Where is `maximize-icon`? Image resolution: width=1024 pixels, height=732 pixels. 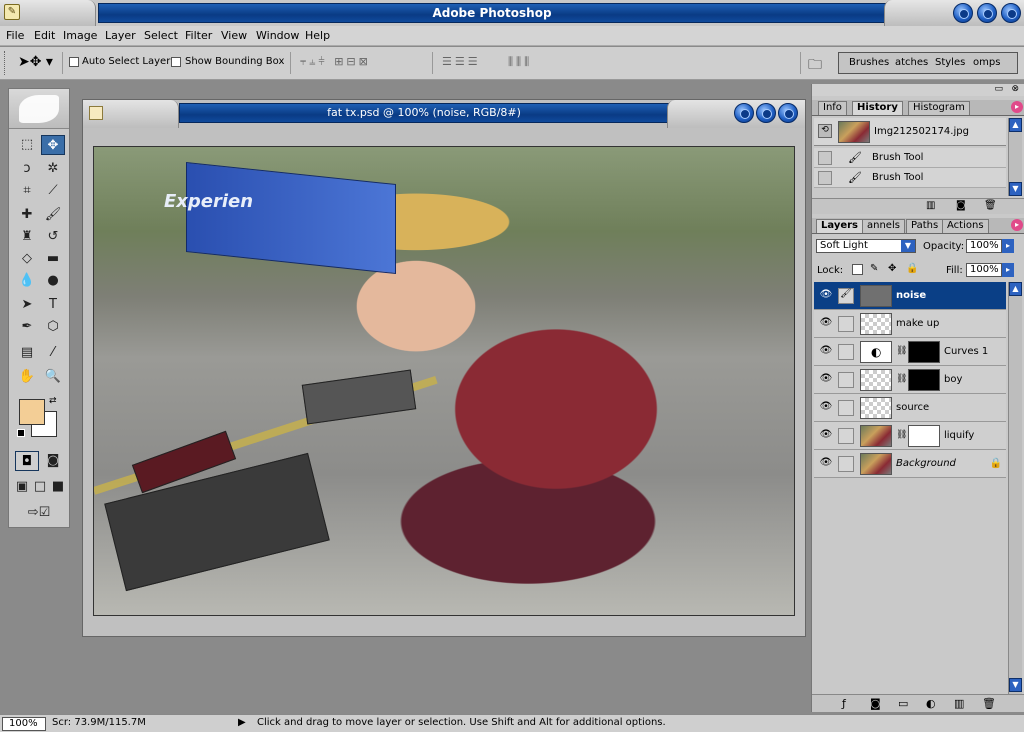 maximize-icon is located at coordinates (987, 13).